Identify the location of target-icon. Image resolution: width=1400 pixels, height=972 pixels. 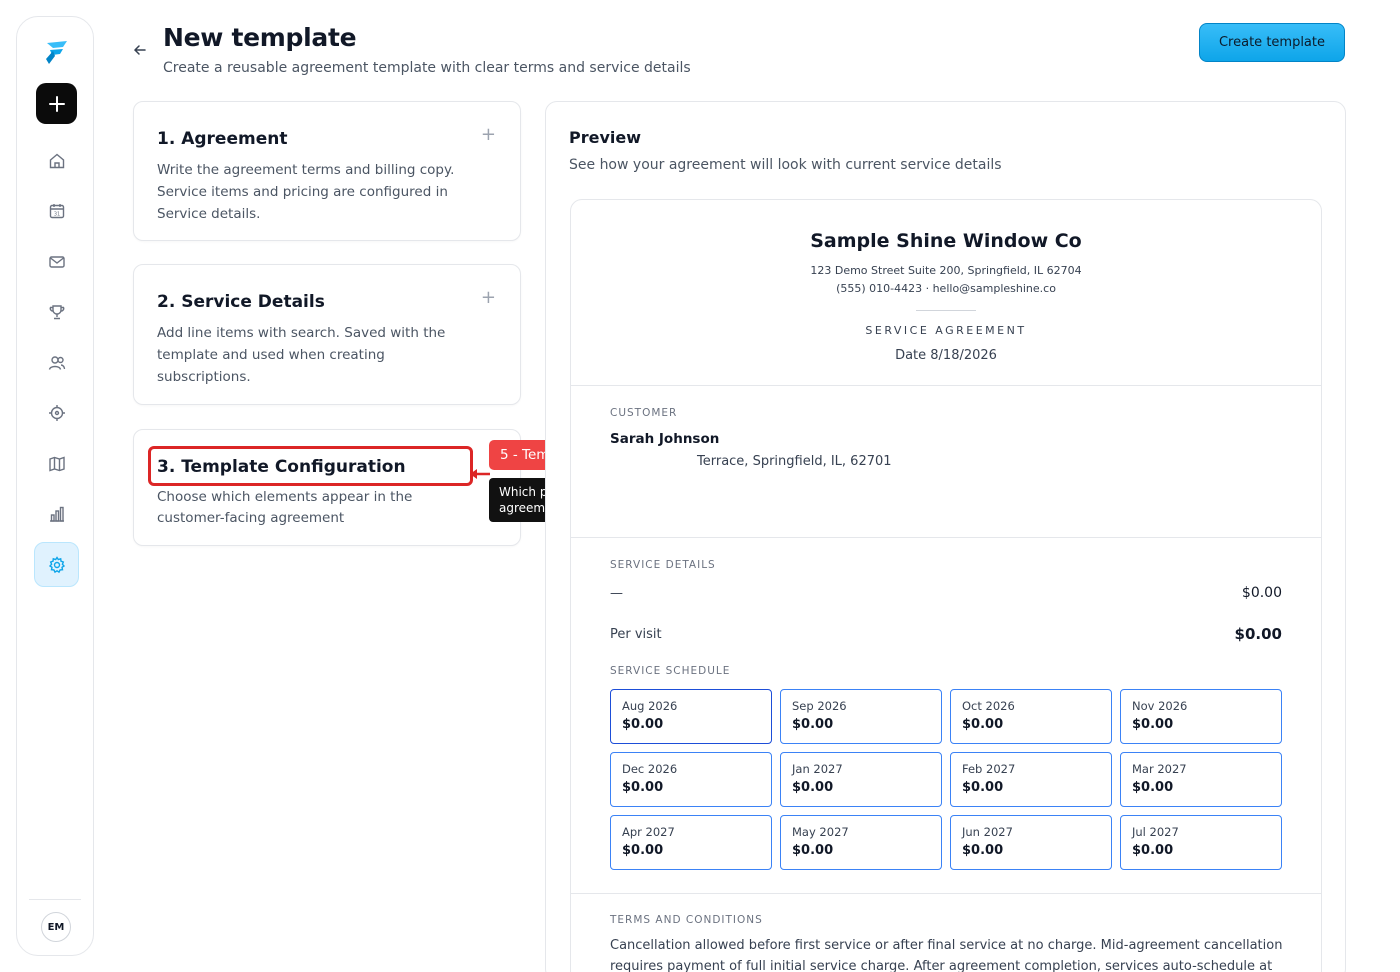
(56, 412).